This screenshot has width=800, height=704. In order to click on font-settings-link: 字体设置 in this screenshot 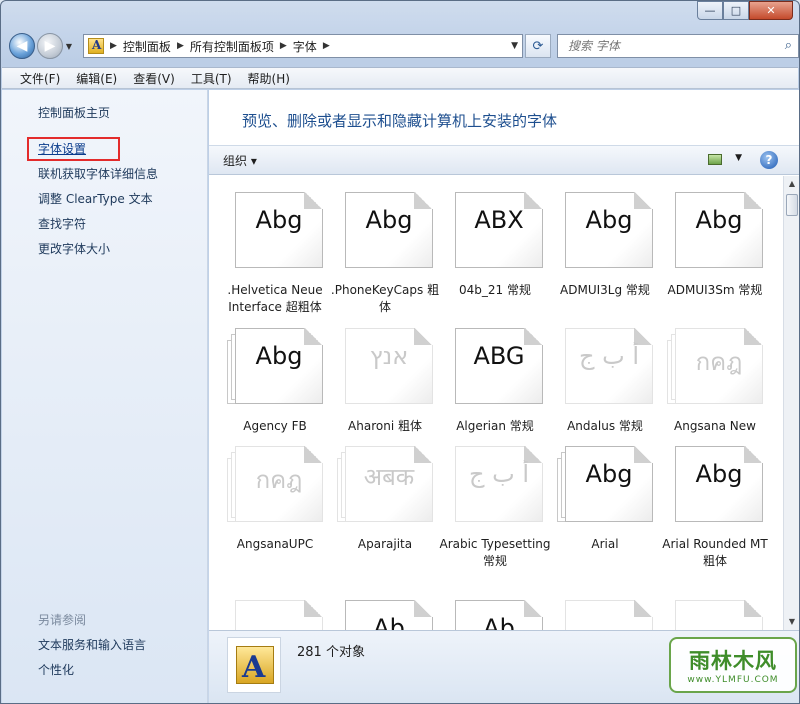, I will do `click(62, 148)`.